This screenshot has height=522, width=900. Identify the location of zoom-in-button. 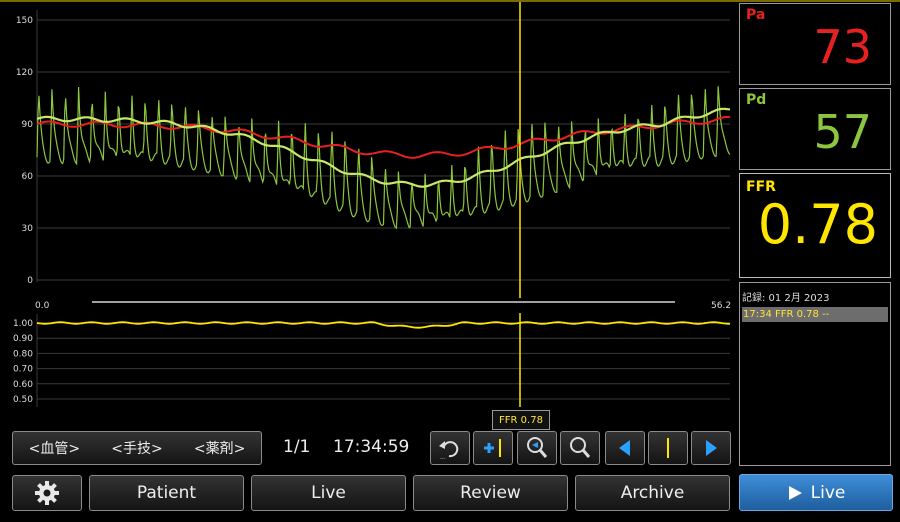
(537, 448).